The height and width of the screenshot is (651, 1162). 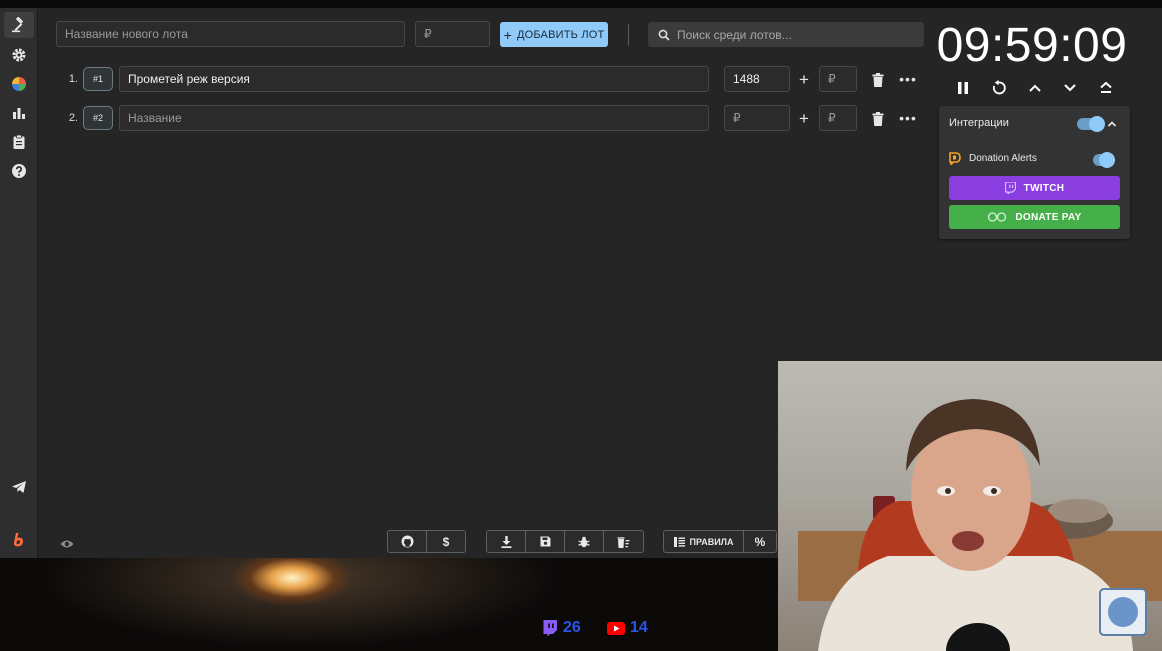 I want to click on sidebar-item-stats, so click(x=19, y=113).